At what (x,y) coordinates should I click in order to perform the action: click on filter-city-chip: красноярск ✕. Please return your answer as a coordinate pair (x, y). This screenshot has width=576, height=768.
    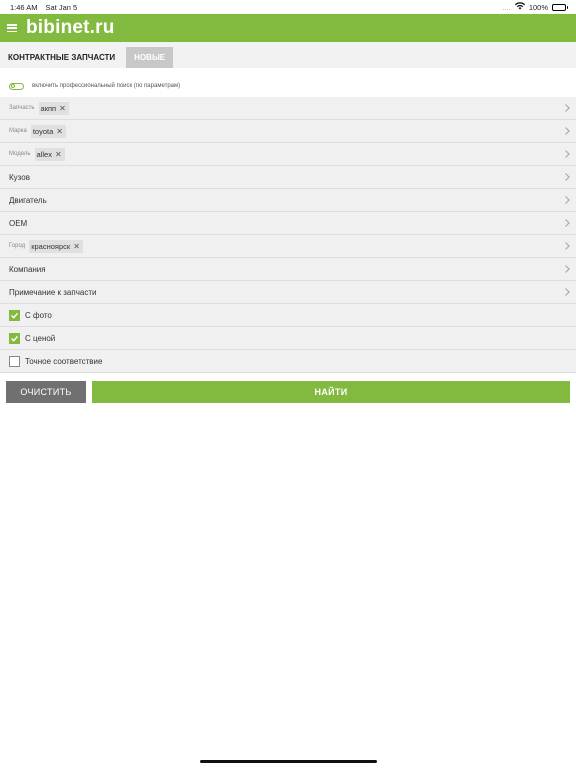
    Looking at the image, I should click on (56, 246).